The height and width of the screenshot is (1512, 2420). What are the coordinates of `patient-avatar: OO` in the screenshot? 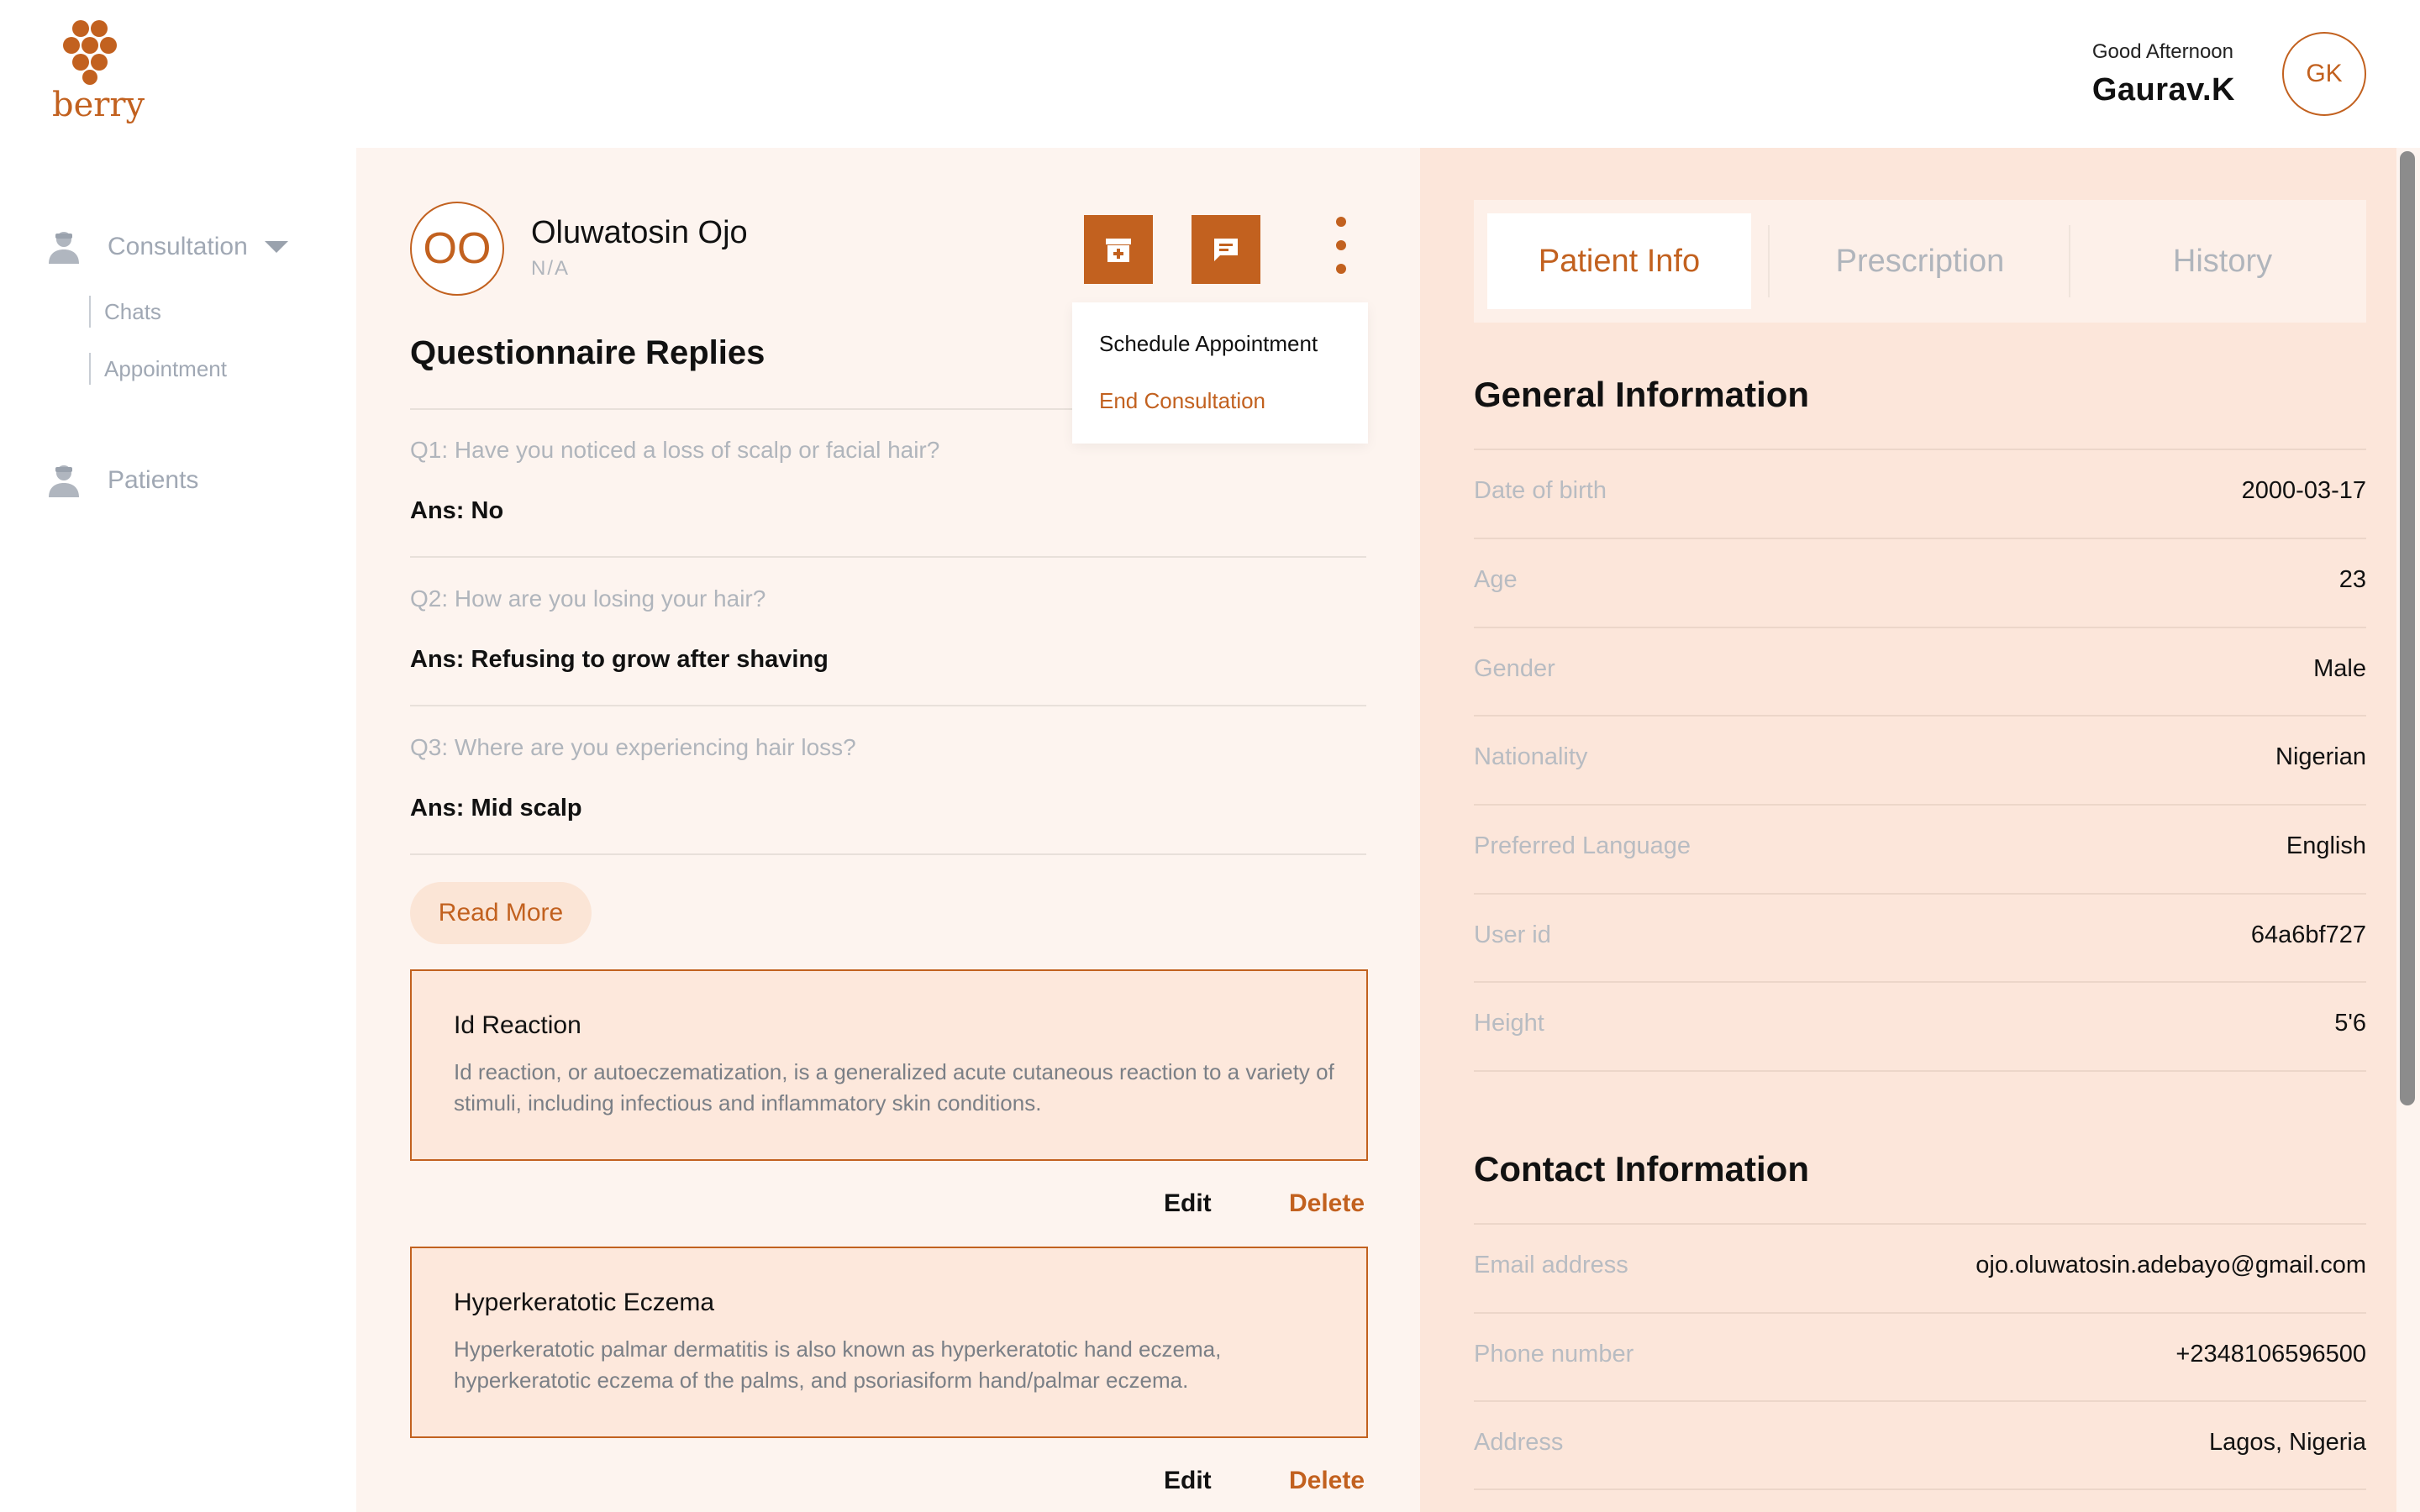 It's located at (457, 249).